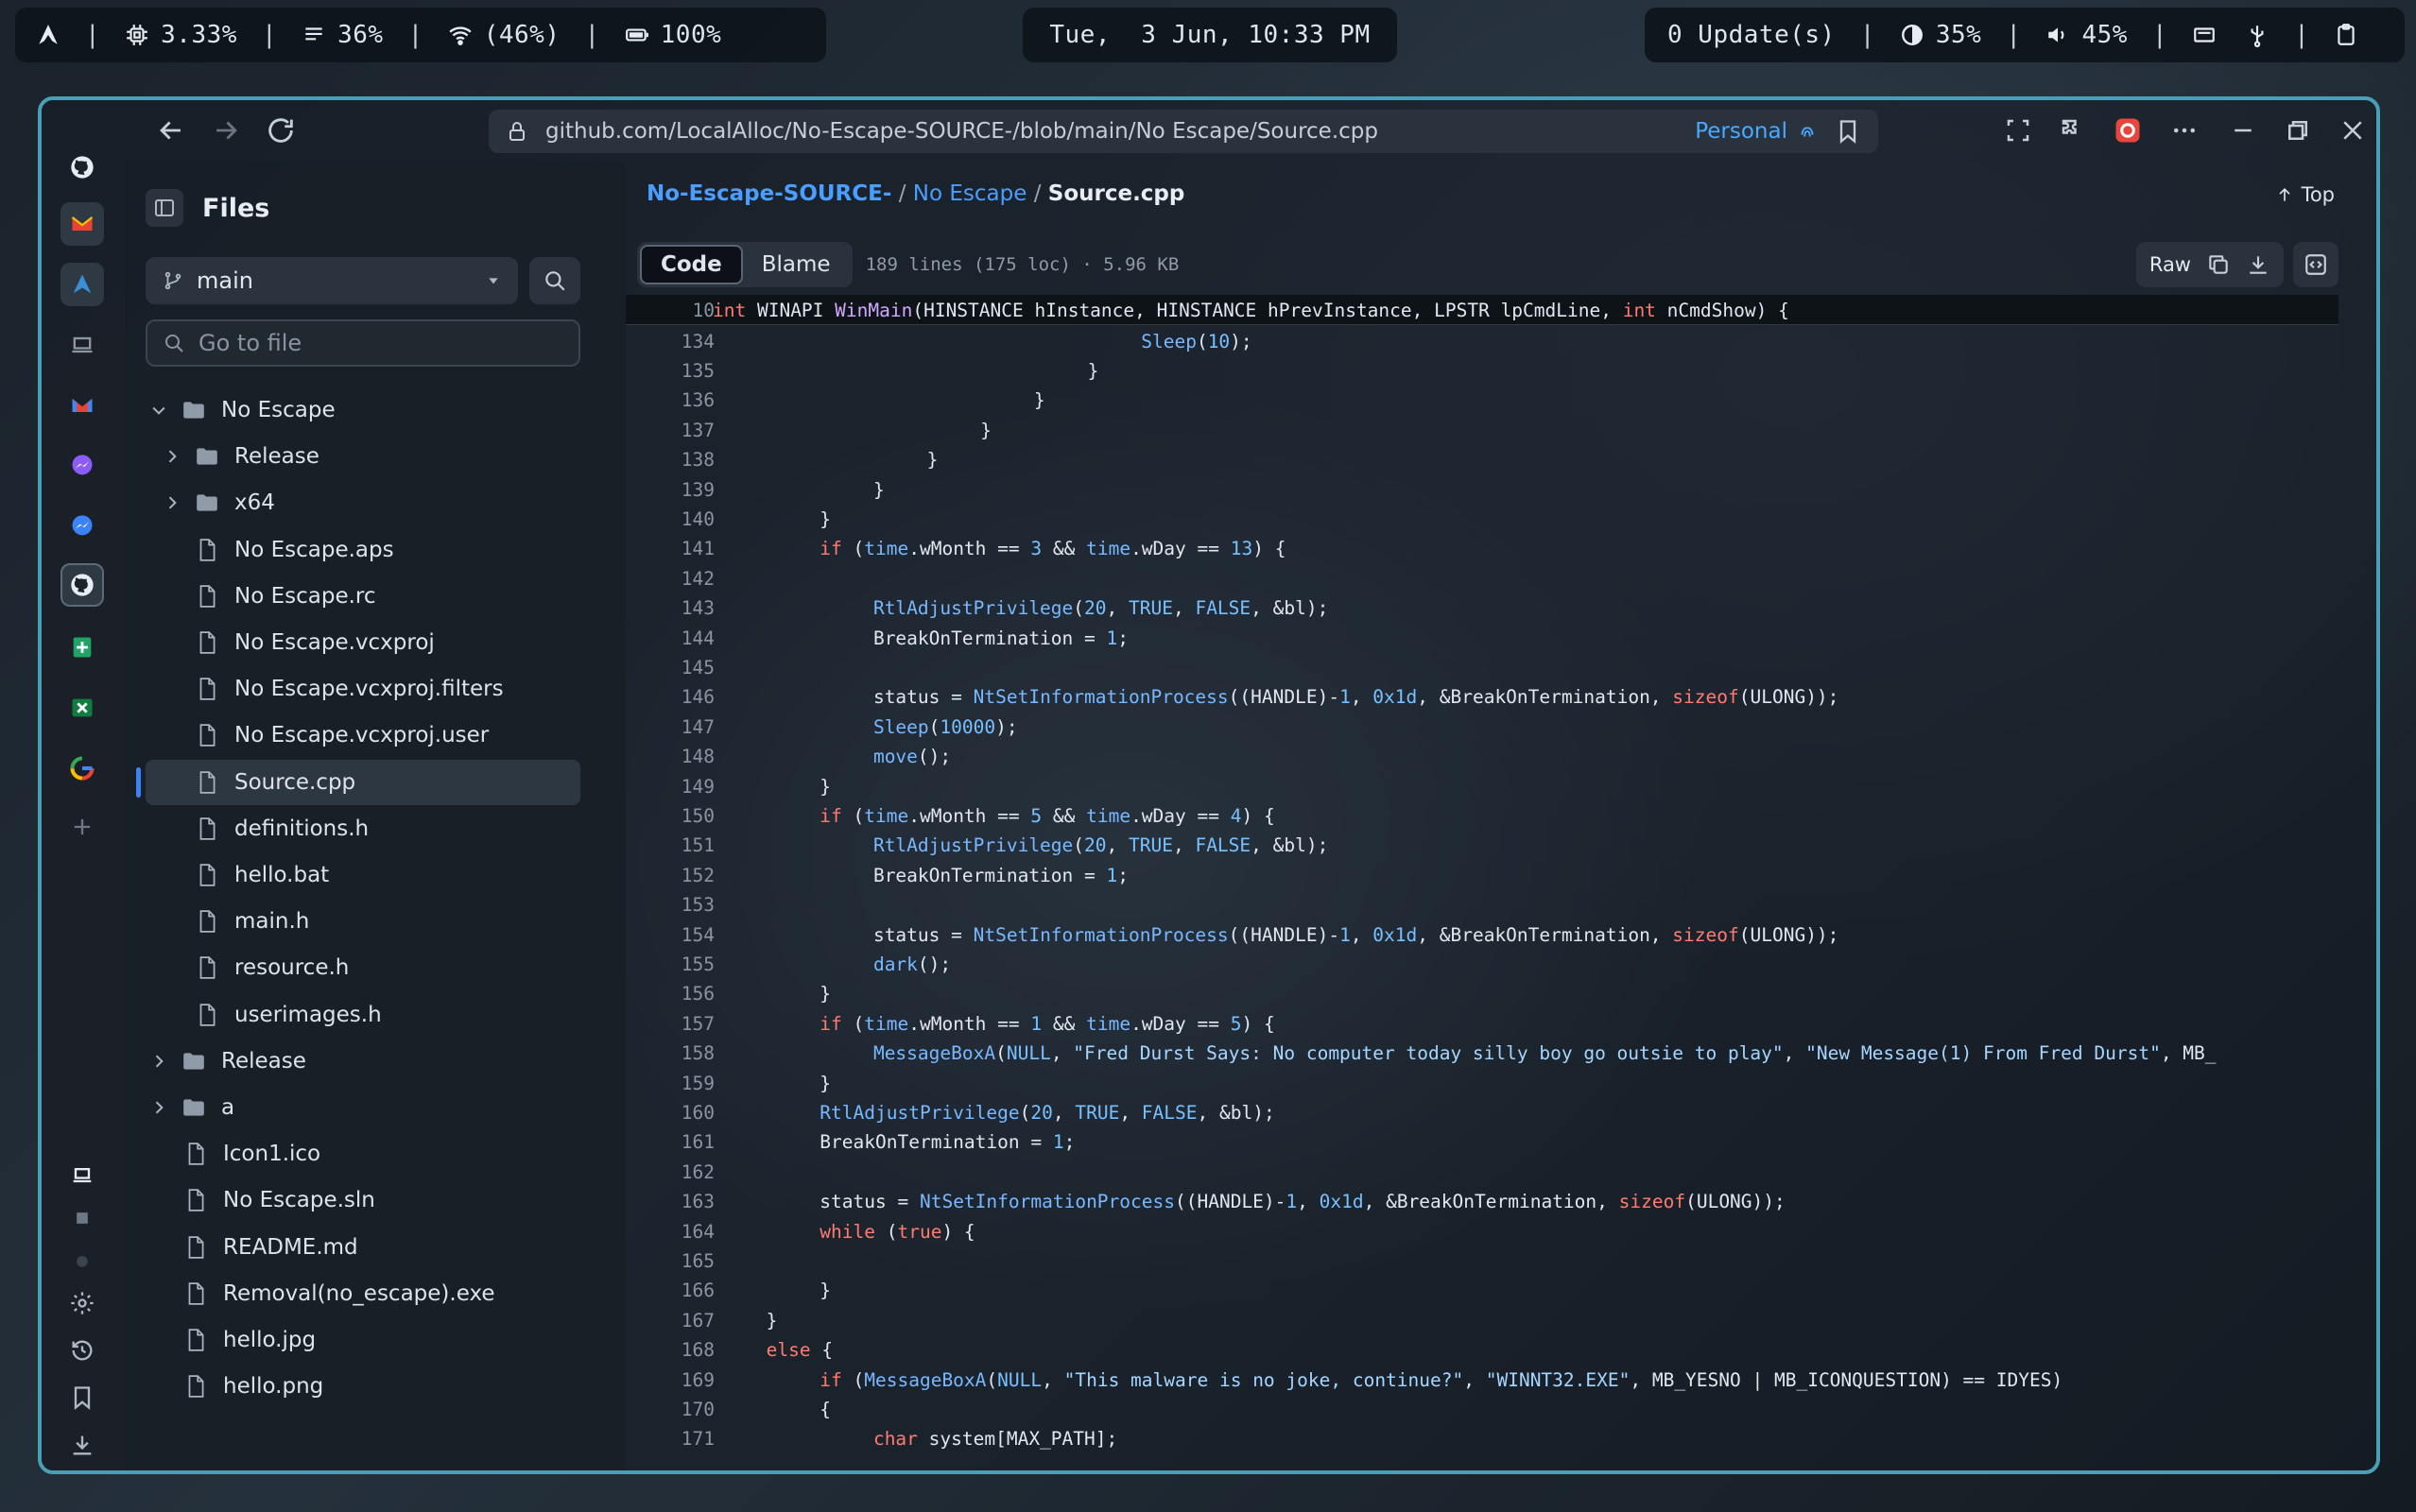  I want to click on brightness-indicator: 35%, so click(1940, 35).